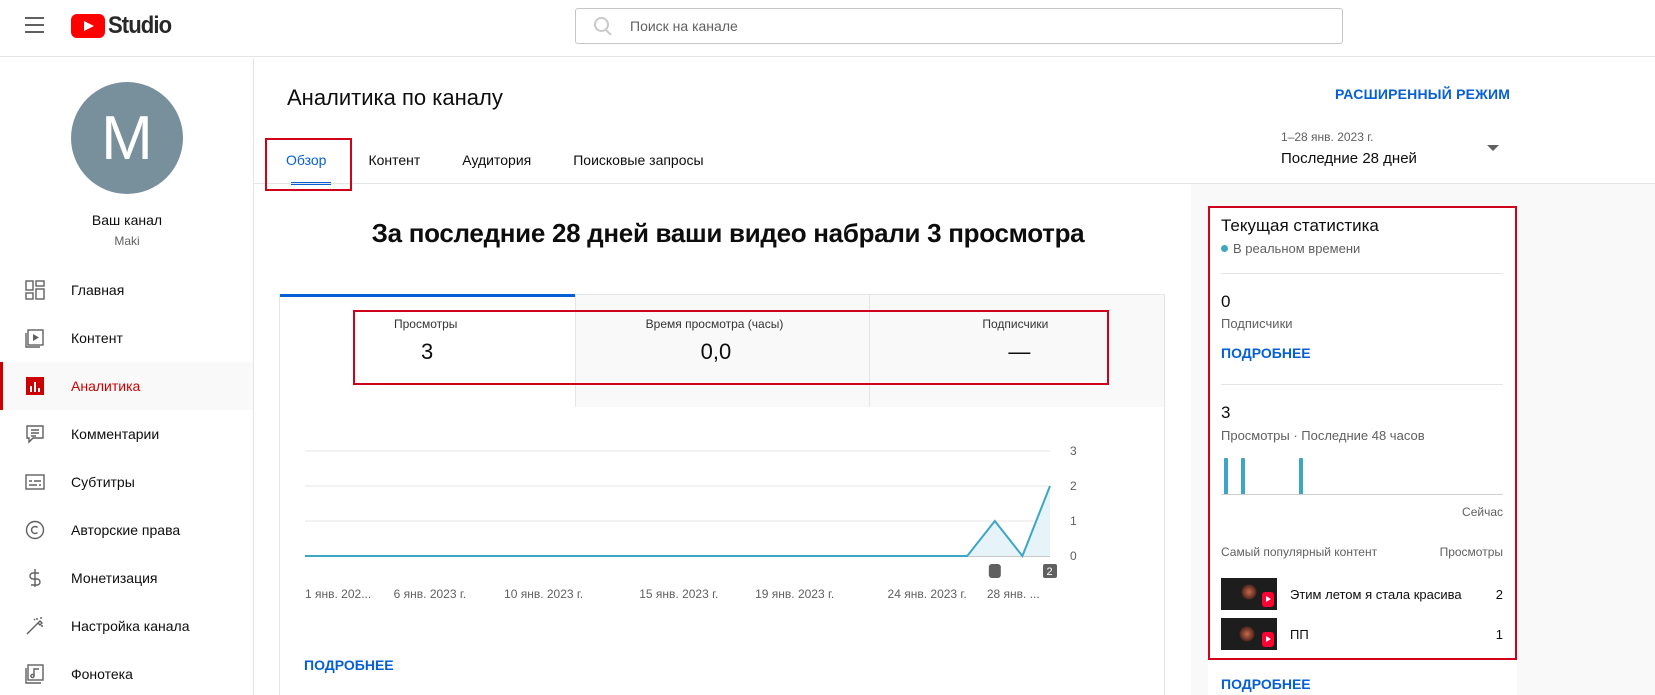 The width and height of the screenshot is (1655, 695). I want to click on metric-label: Просмотры, so click(426, 324).